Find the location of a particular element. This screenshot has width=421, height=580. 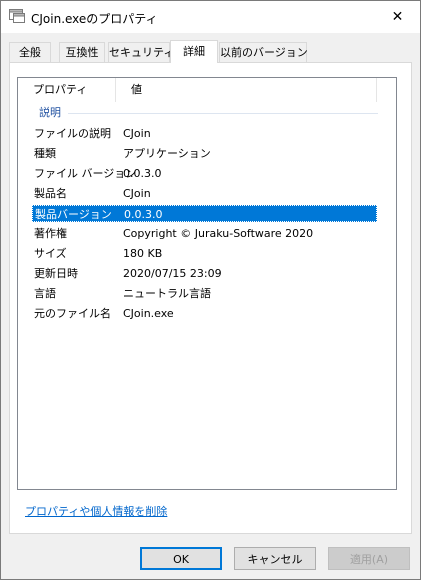

tab-security: セキュリティ is located at coordinates (141, 52).